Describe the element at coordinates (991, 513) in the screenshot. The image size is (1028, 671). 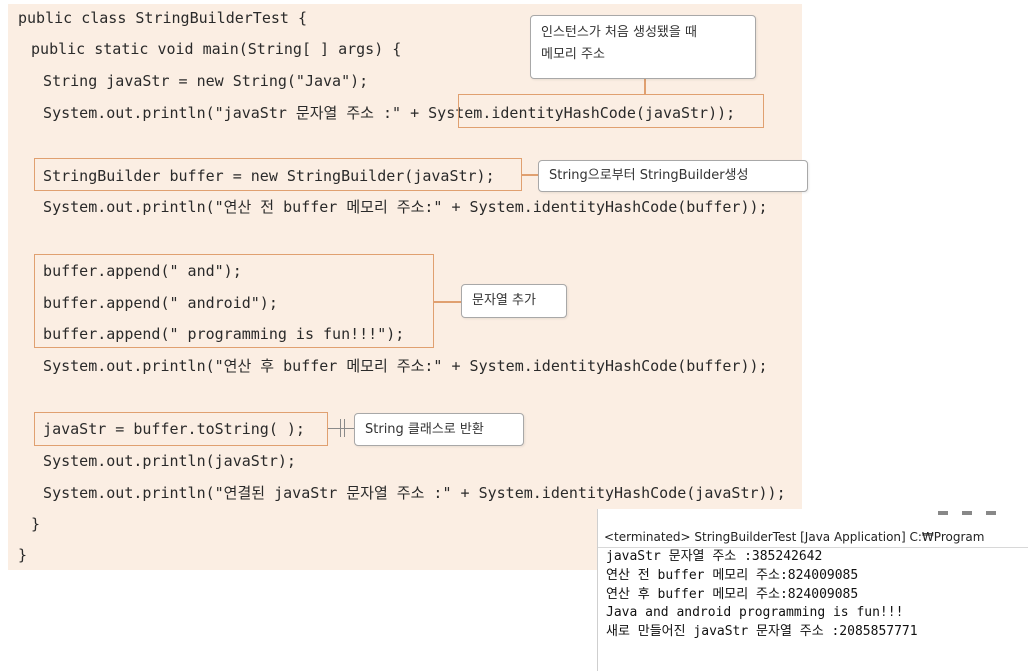
I see `close-icon` at that location.